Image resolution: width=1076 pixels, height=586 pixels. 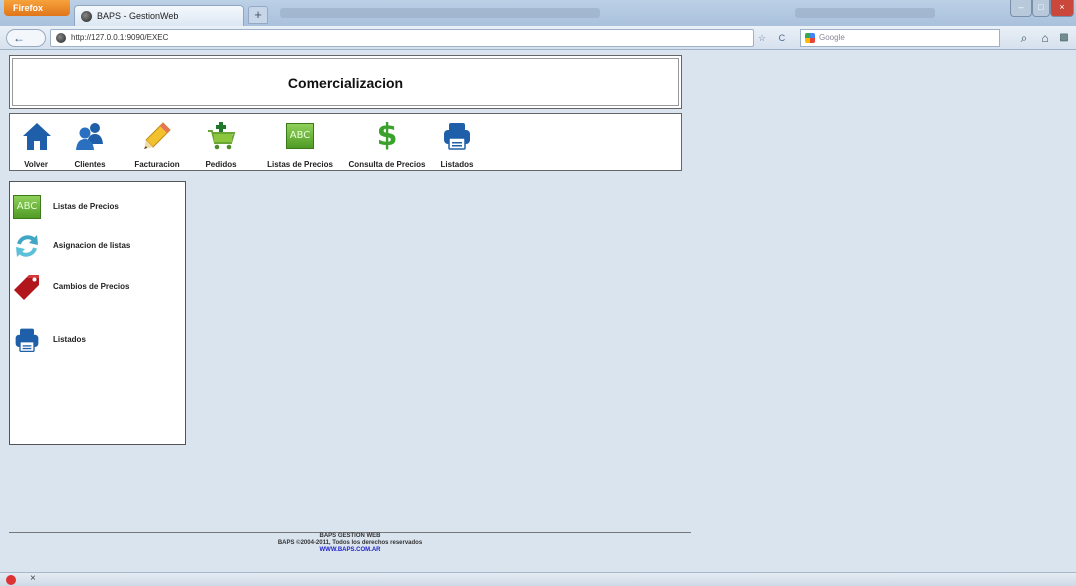 I want to click on tab-title: BAPS - GestionWeb, so click(x=138, y=16).